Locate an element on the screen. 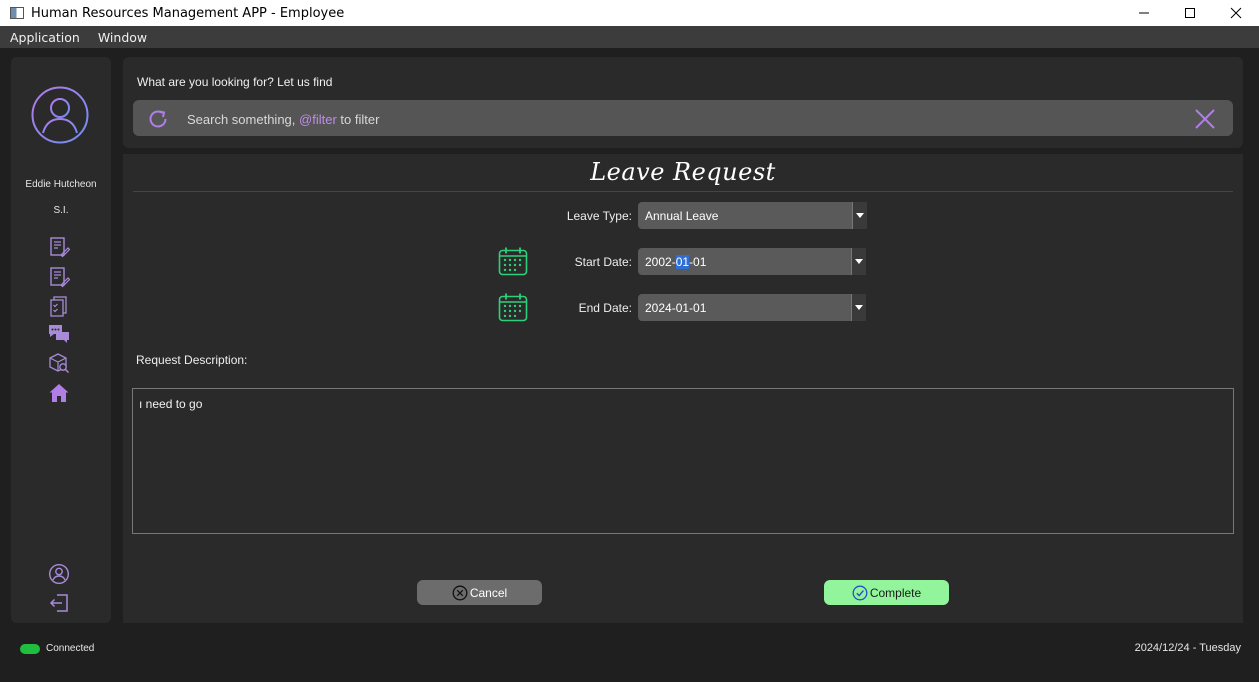  nav-box-search-icon is located at coordinates (59, 363).